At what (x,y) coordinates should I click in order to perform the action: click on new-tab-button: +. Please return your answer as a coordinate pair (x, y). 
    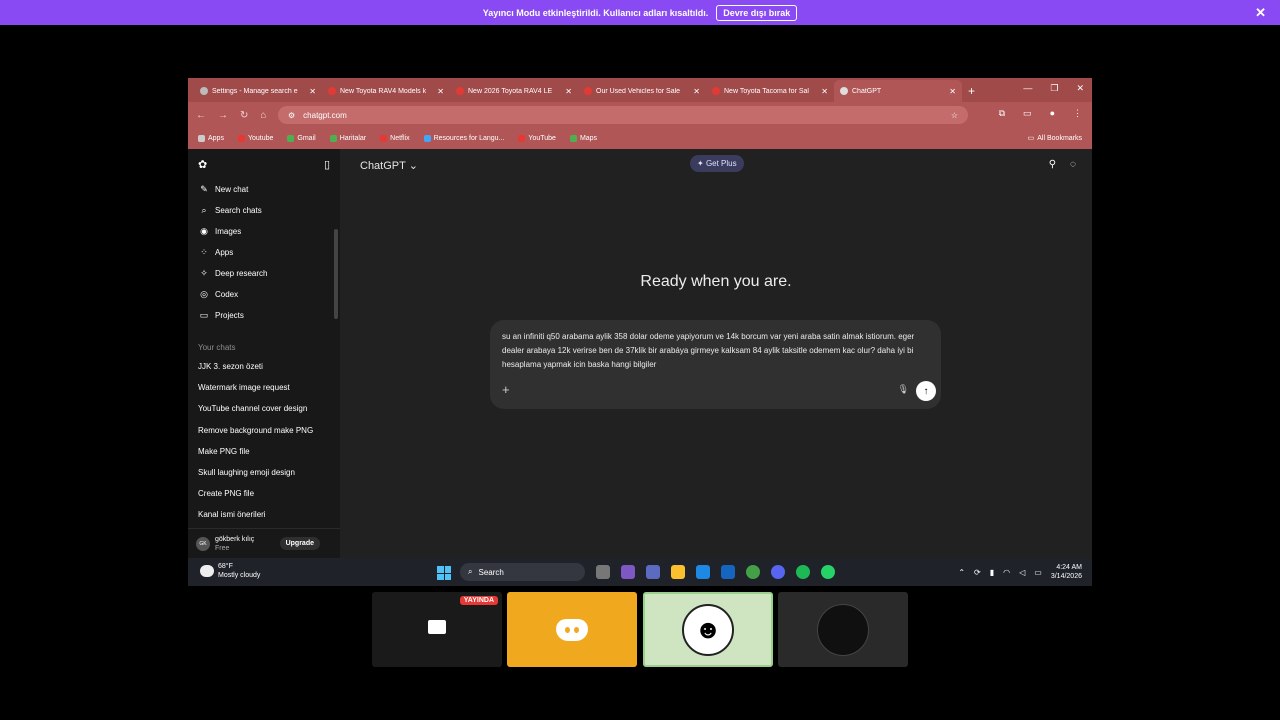
    Looking at the image, I should click on (971, 91).